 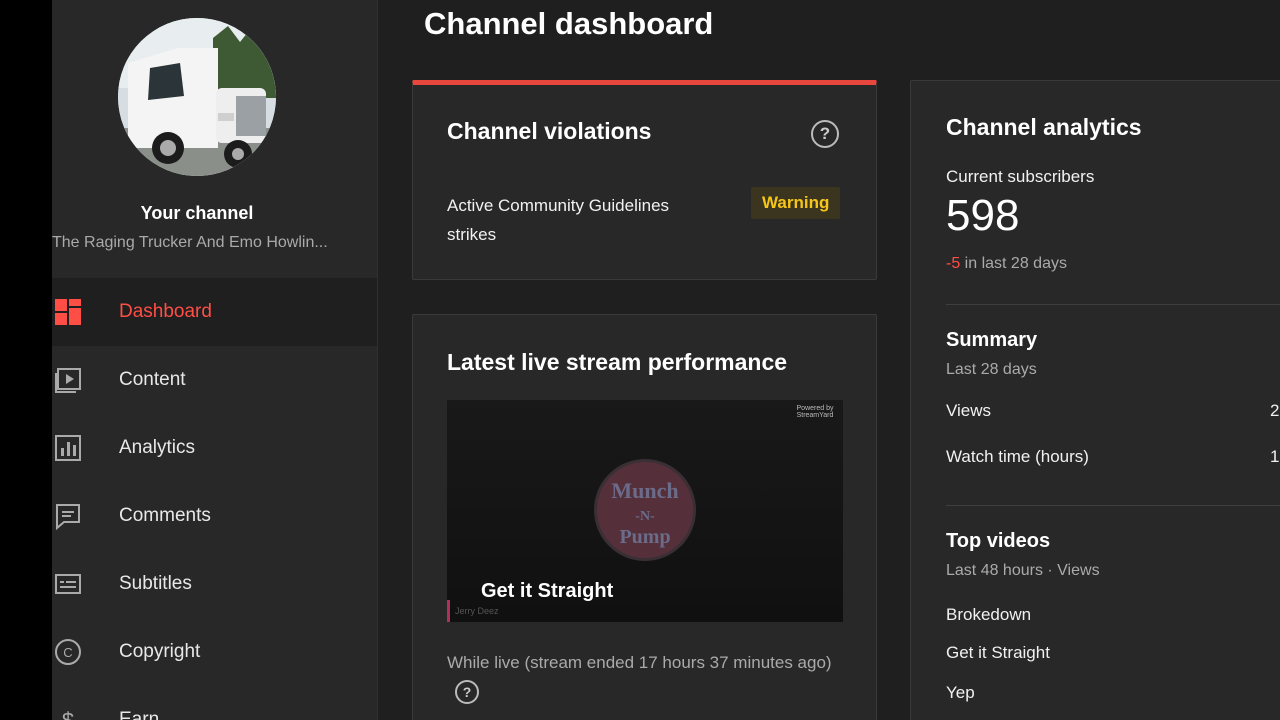 I want to click on copyright-icon: C, so click(x=68, y=652).